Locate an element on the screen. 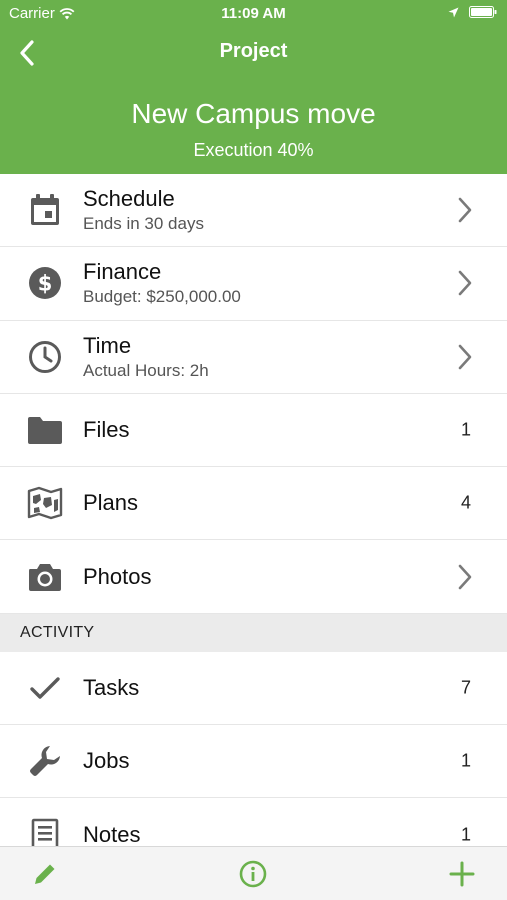  time-row: Time Actual Hours: 2h is located at coordinates (253, 357).